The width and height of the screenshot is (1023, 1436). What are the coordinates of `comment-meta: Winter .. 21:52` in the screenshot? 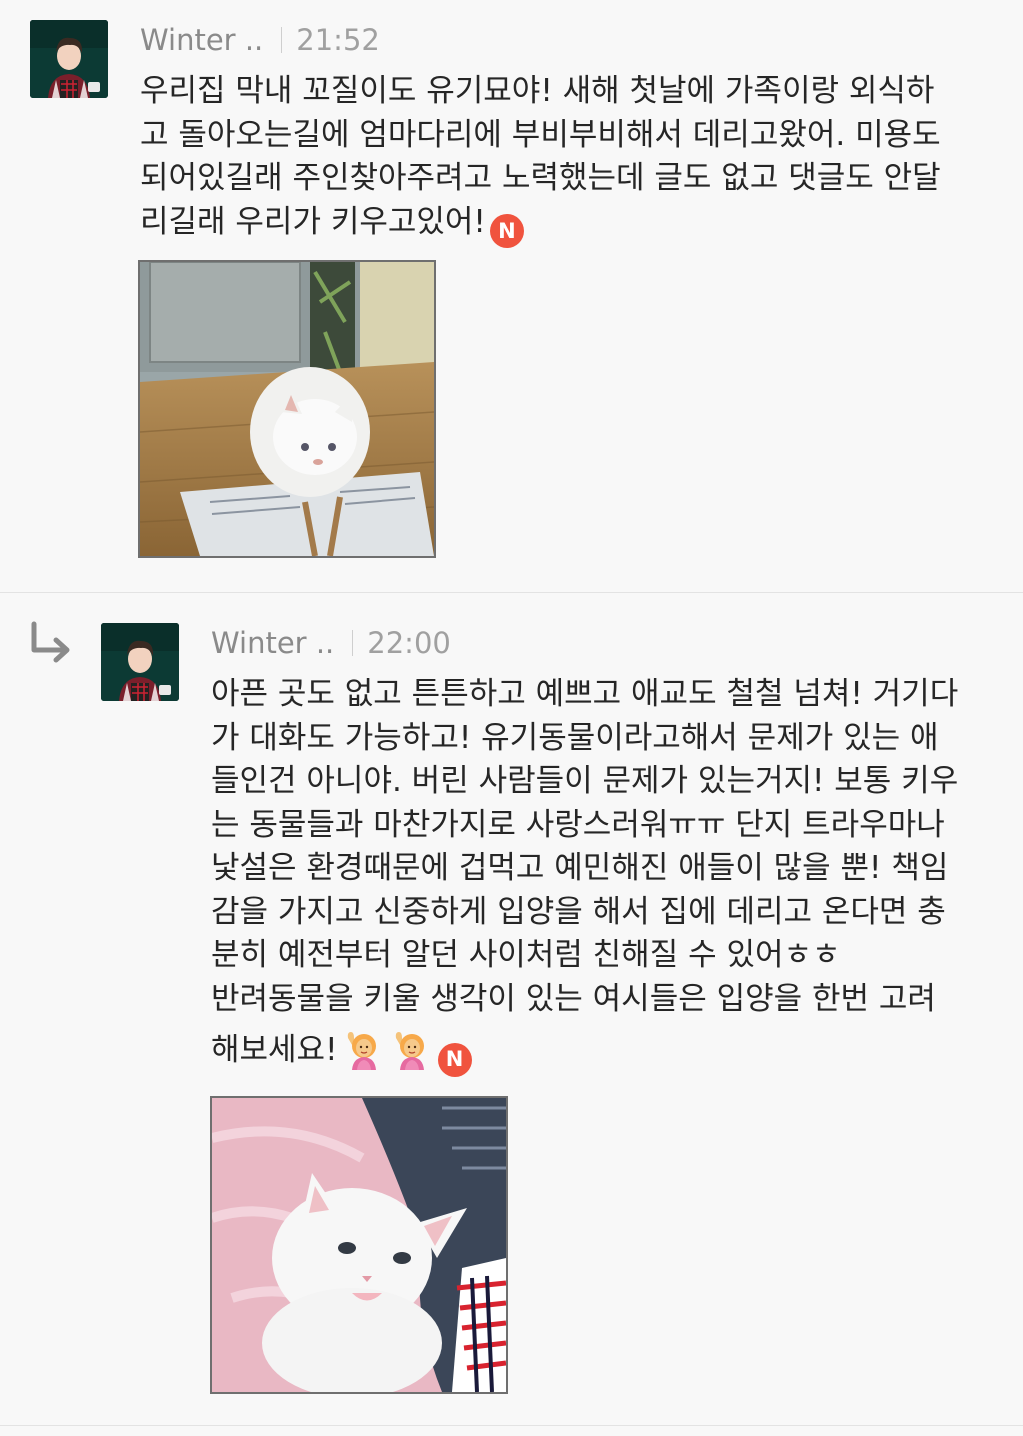 It's located at (260, 40).